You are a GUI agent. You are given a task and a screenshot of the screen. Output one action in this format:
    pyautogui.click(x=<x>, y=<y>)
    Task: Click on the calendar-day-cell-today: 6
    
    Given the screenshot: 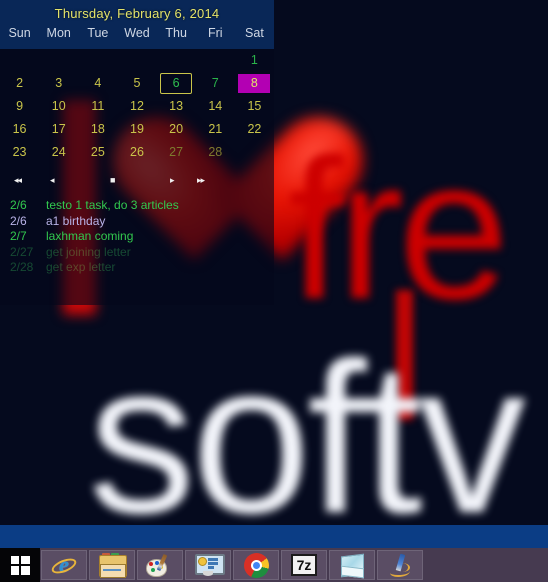 What is the action you would take?
    pyautogui.click(x=176, y=83)
    